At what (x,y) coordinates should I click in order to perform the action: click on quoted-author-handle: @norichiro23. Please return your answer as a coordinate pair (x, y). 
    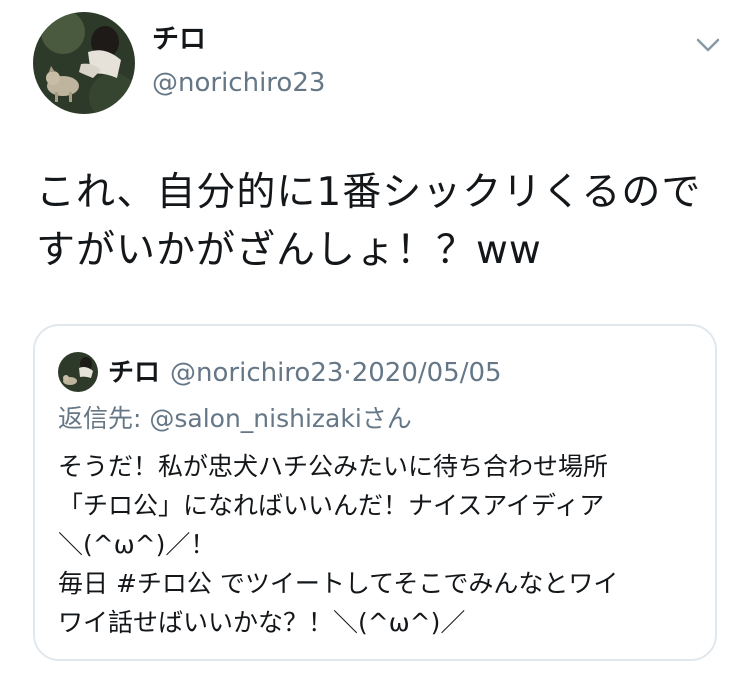
    Looking at the image, I should click on (257, 373).